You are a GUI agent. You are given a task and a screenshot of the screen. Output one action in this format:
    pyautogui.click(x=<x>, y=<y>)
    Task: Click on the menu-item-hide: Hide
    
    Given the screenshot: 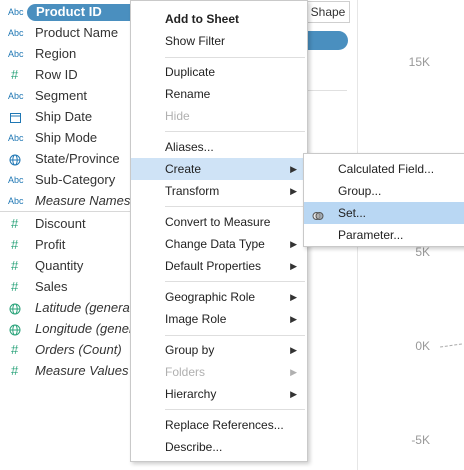 What is the action you would take?
    pyautogui.click(x=219, y=116)
    